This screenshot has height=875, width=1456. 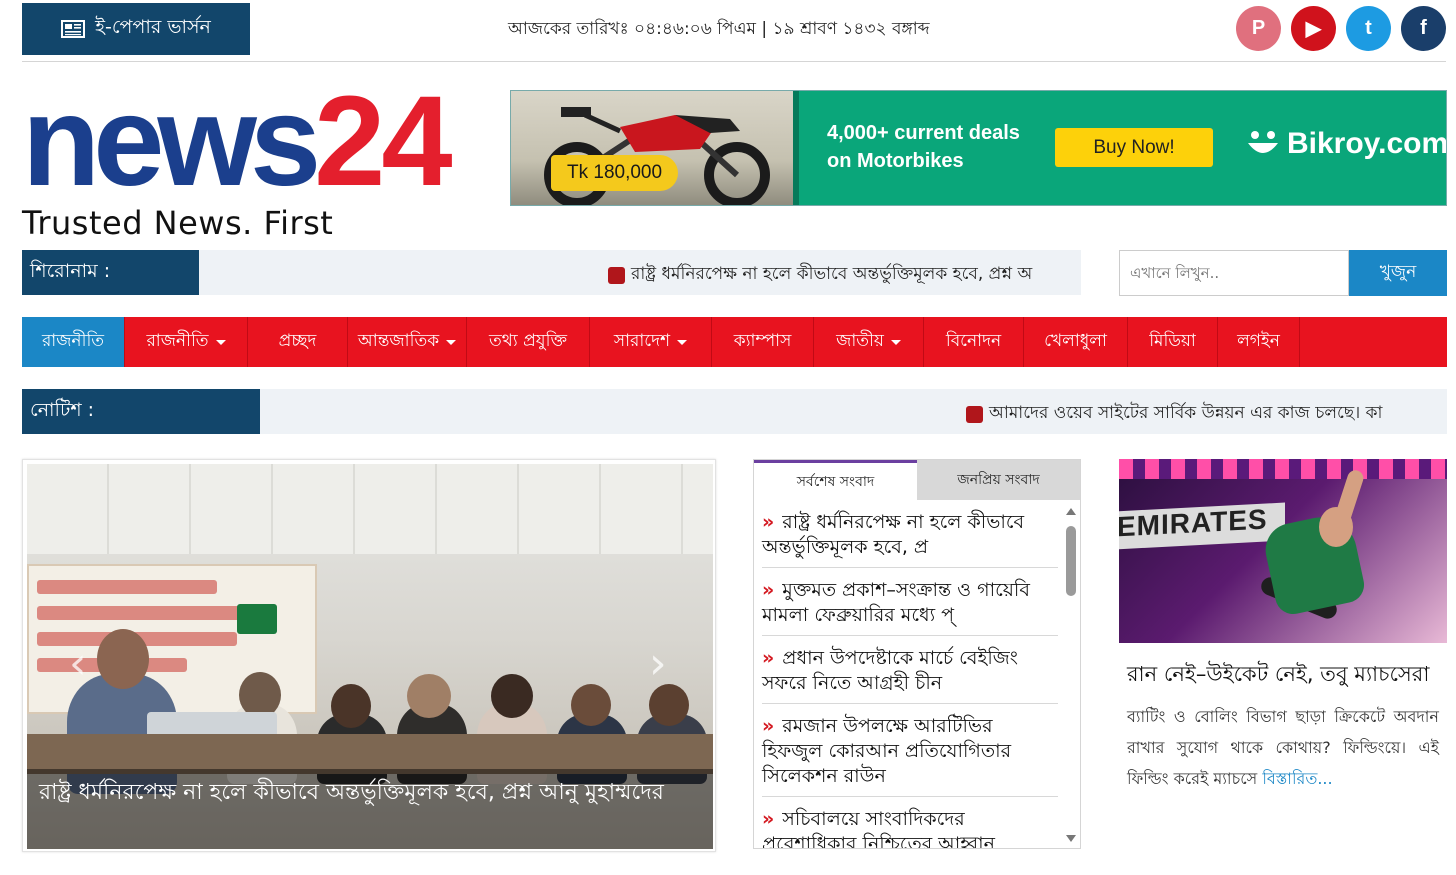 I want to click on pinterest-icon: P, so click(x=1258, y=28).